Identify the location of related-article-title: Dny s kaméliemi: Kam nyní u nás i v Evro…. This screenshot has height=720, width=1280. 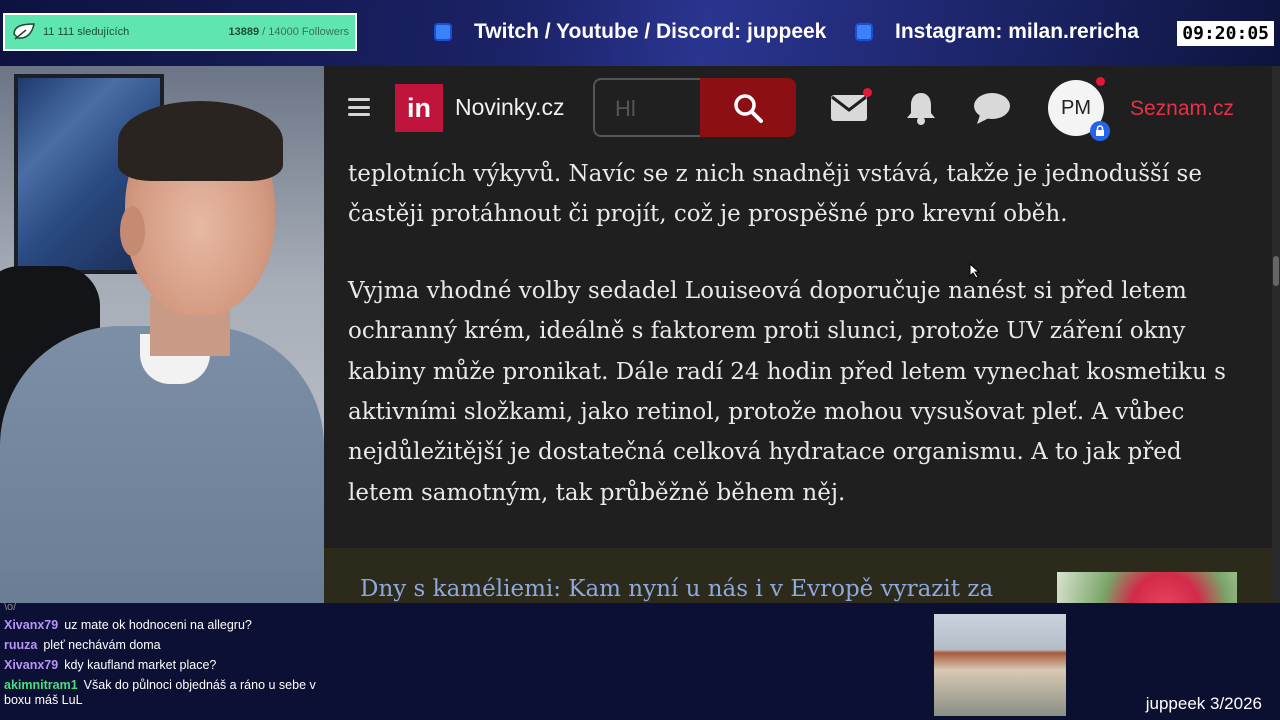
(676, 589).